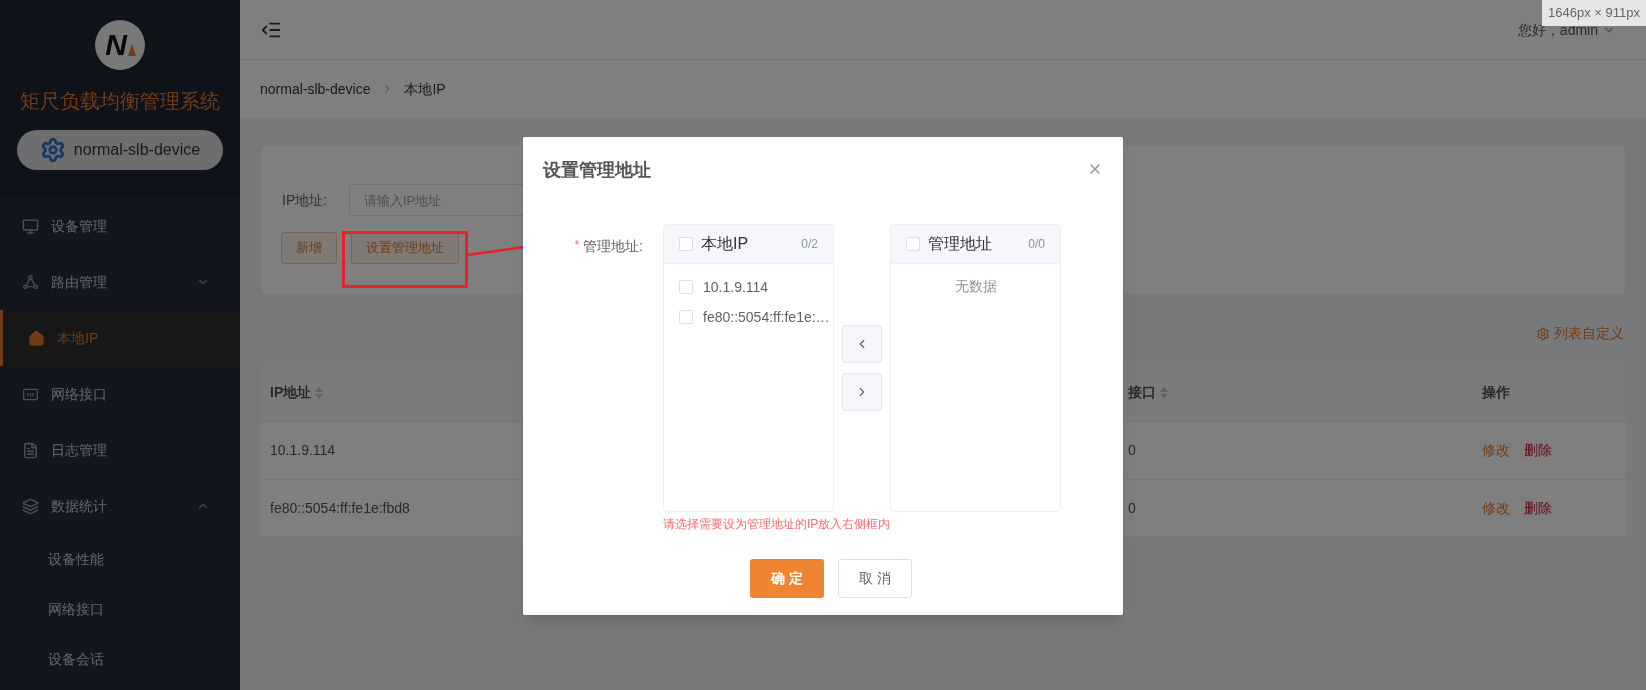  Describe the element at coordinates (862, 344) in the screenshot. I see `move-left-button` at that location.